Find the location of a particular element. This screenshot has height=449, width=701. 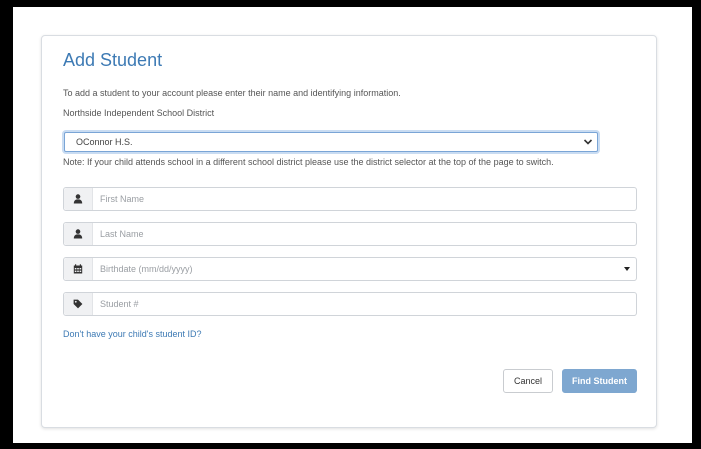

last-name-addon is located at coordinates (78, 234).